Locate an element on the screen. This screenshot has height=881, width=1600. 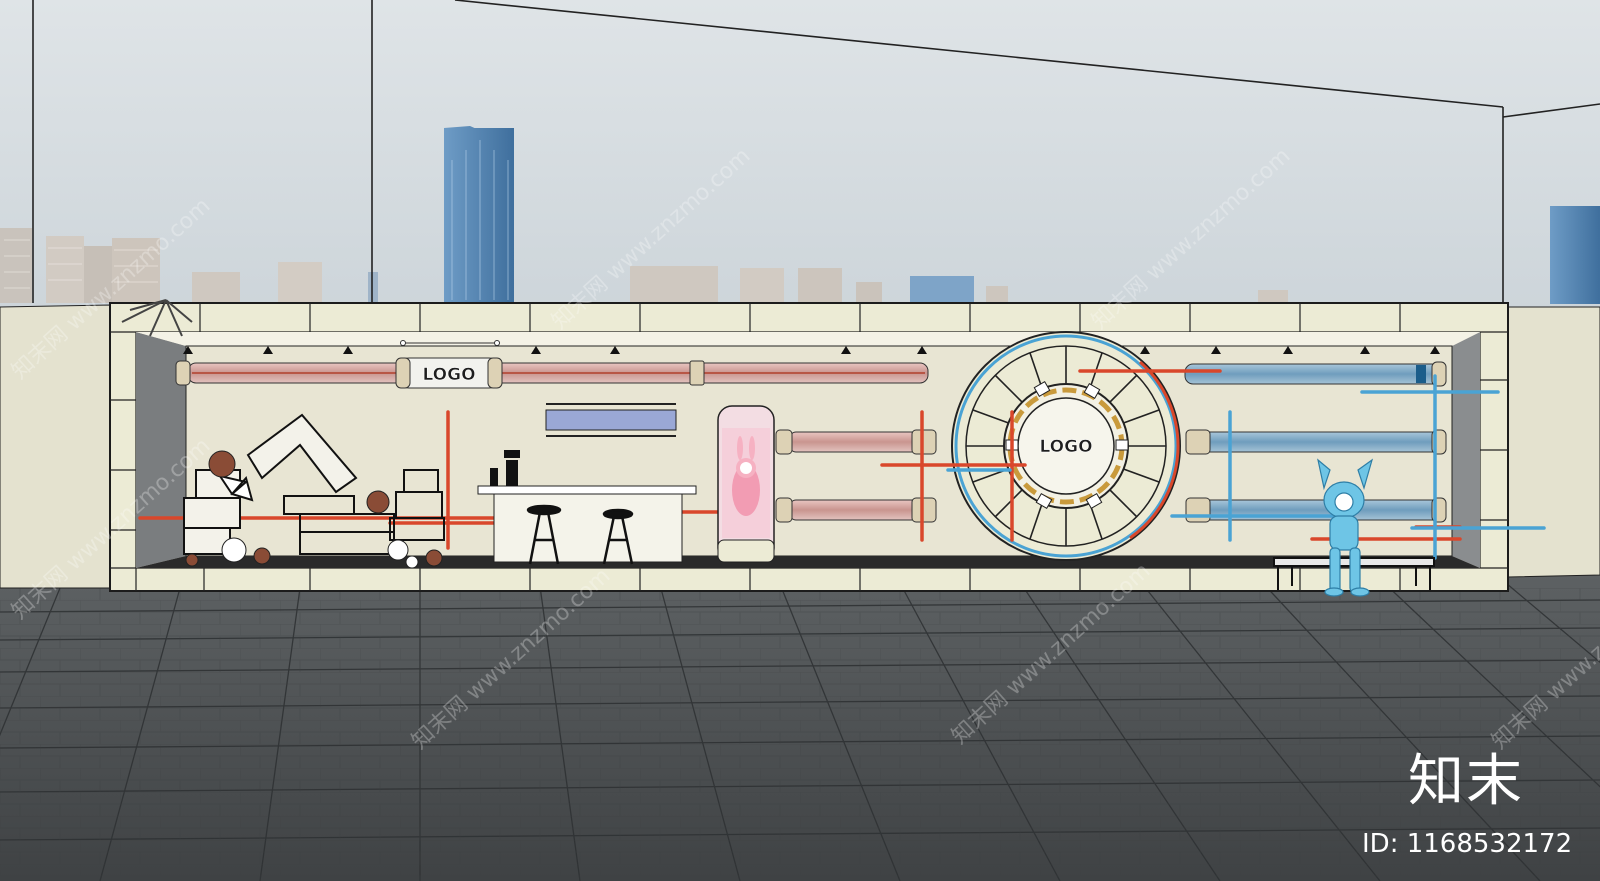
rabbit-capsule is located at coordinates (746, 484).